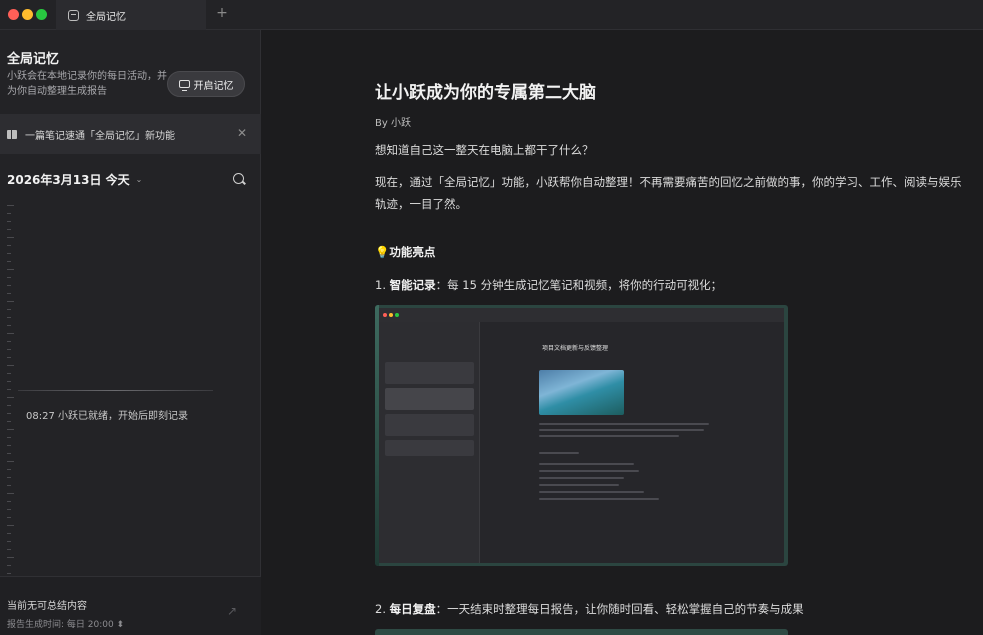  What do you see at coordinates (41, 14) in the screenshot?
I see `zoom-window-button` at bounding box center [41, 14].